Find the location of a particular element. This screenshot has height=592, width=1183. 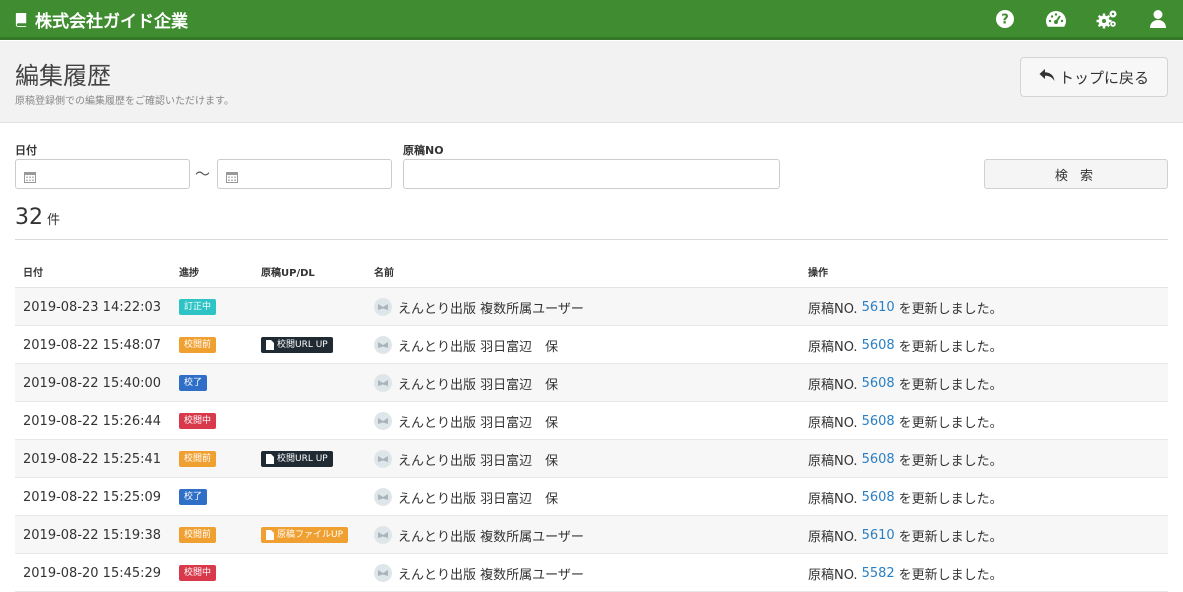

manuscript-no-link: 5582 is located at coordinates (878, 573).